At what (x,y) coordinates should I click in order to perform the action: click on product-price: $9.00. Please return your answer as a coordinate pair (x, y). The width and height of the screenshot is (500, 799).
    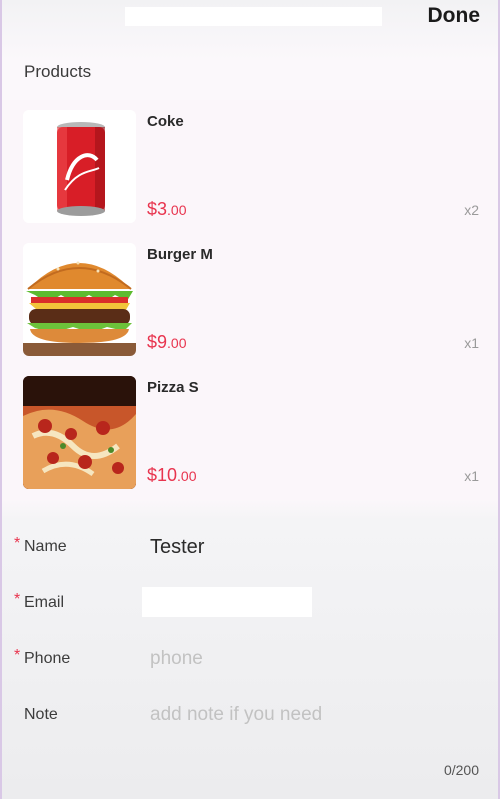
    Looking at the image, I should click on (167, 342).